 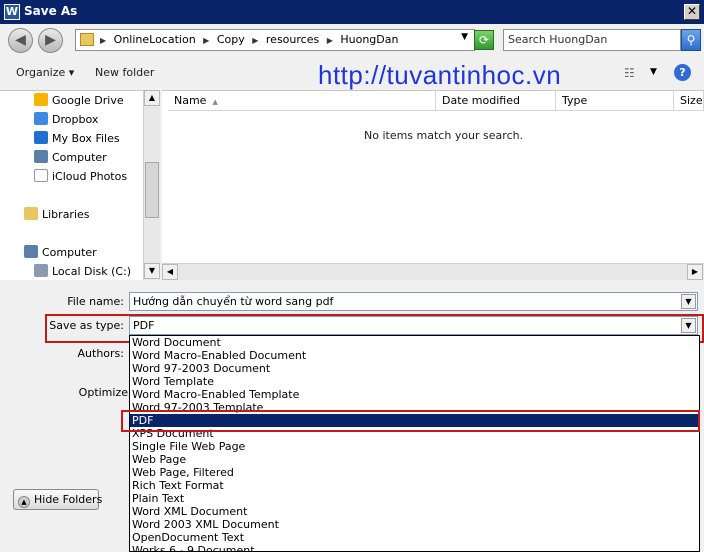 I want to click on breadcrumb-huongdan: HuongDan, so click(x=369, y=39).